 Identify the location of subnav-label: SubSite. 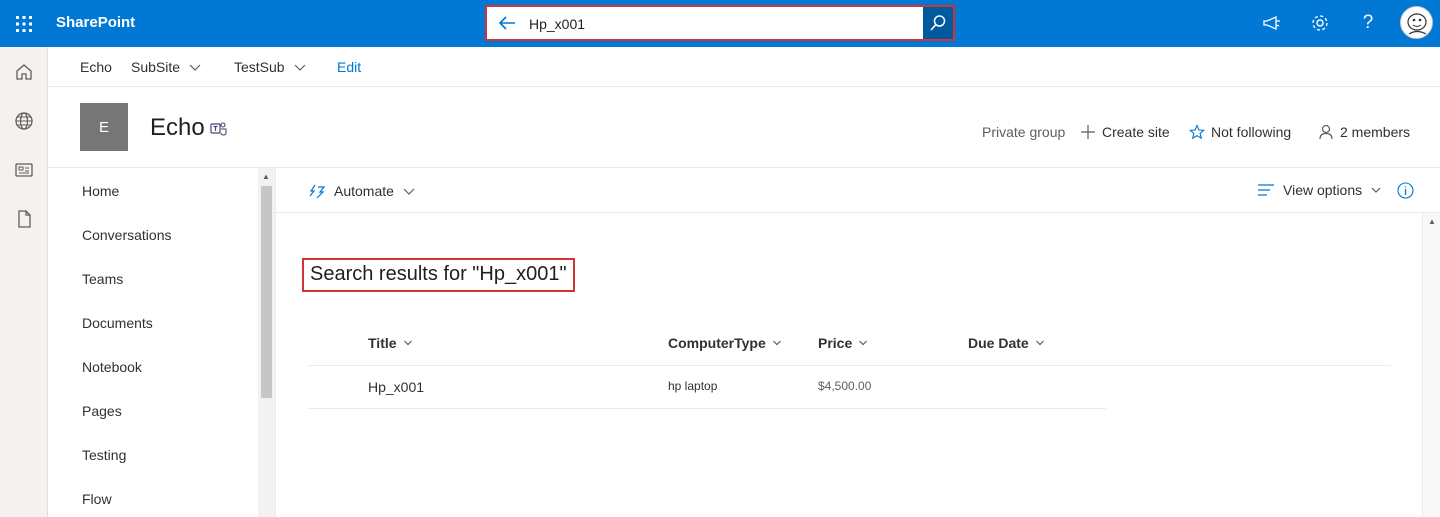
(156, 67).